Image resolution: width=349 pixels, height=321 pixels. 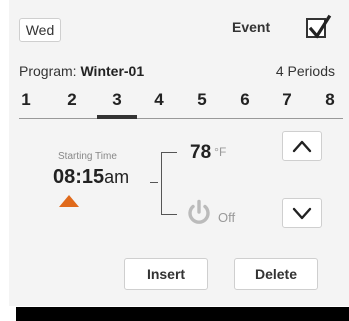 What do you see at coordinates (117, 177) in the screenshot?
I see `time-suffix: am` at bounding box center [117, 177].